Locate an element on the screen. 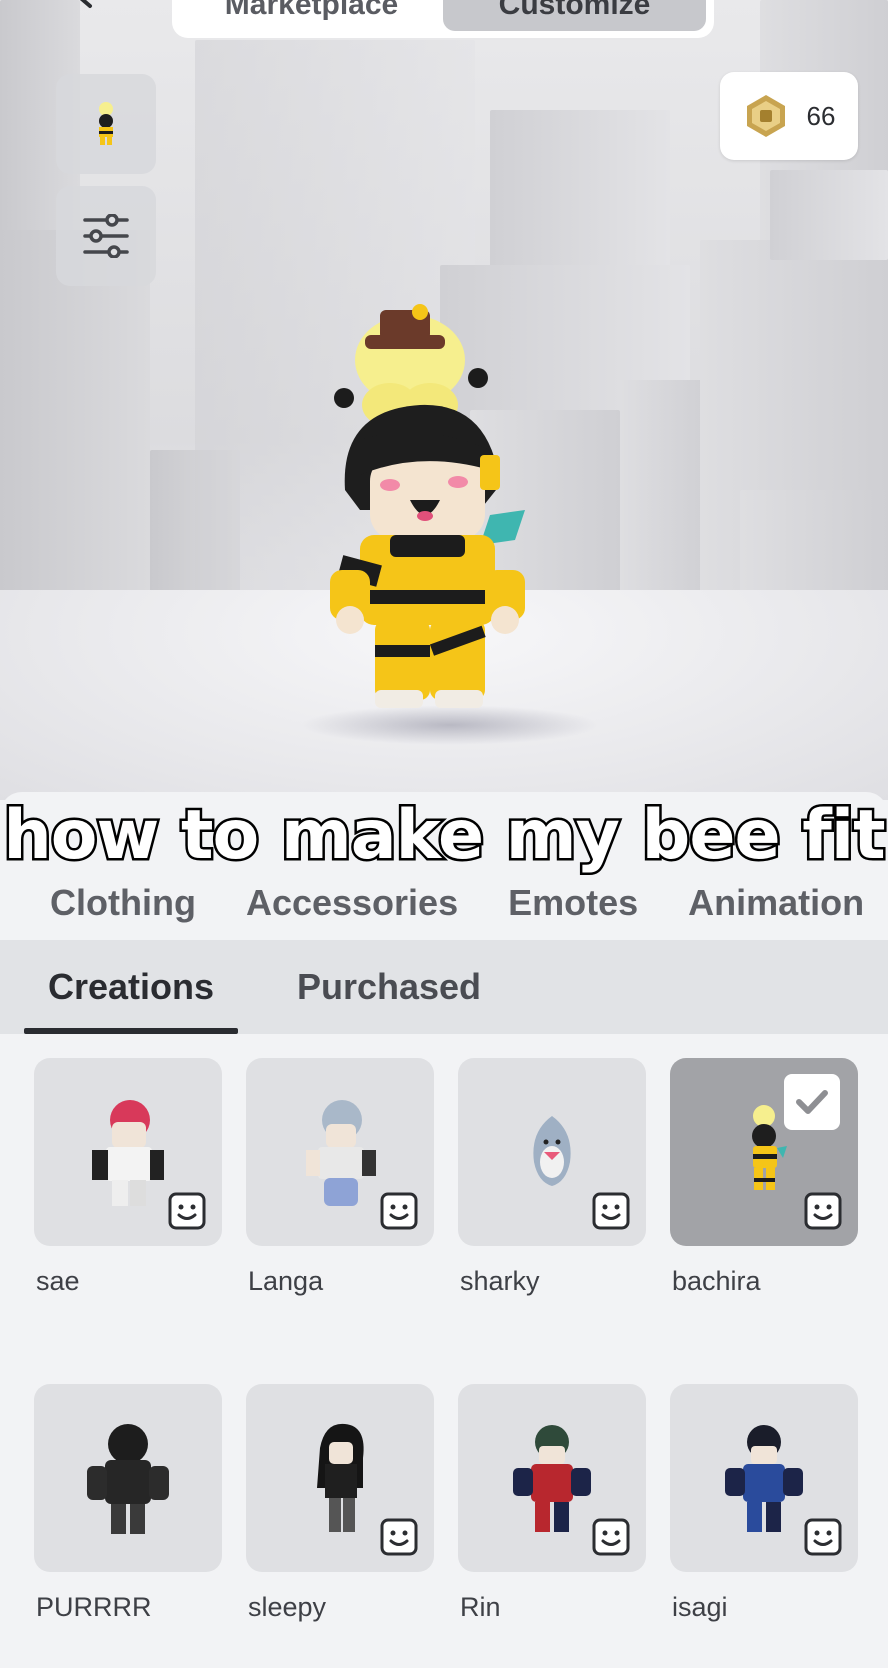 The height and width of the screenshot is (1668, 888). category-tabs: Clothing Accessories Emotes Animation is located at coordinates (444, 903).